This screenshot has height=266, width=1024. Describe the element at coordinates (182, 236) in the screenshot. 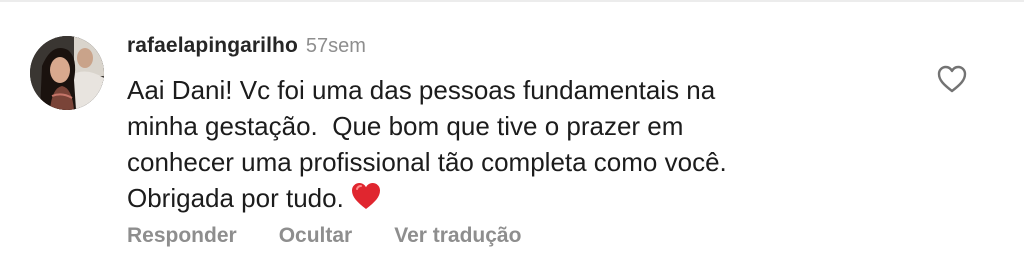

I see `reply-button: Responder` at that location.